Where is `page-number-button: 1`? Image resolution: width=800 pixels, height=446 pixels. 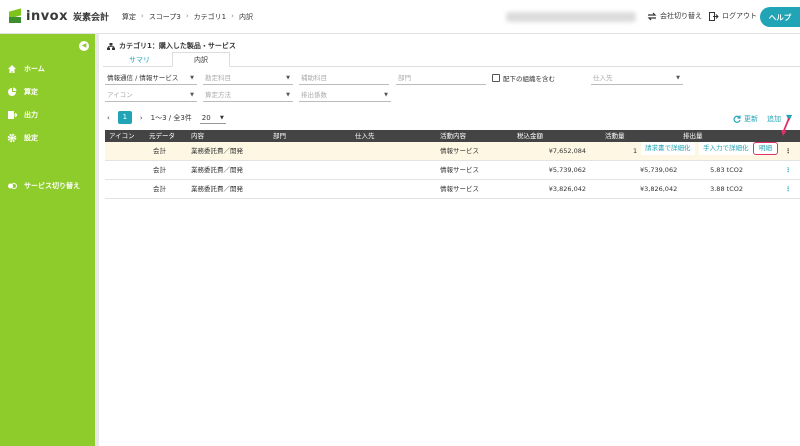
page-number-button: 1 is located at coordinates (124, 117).